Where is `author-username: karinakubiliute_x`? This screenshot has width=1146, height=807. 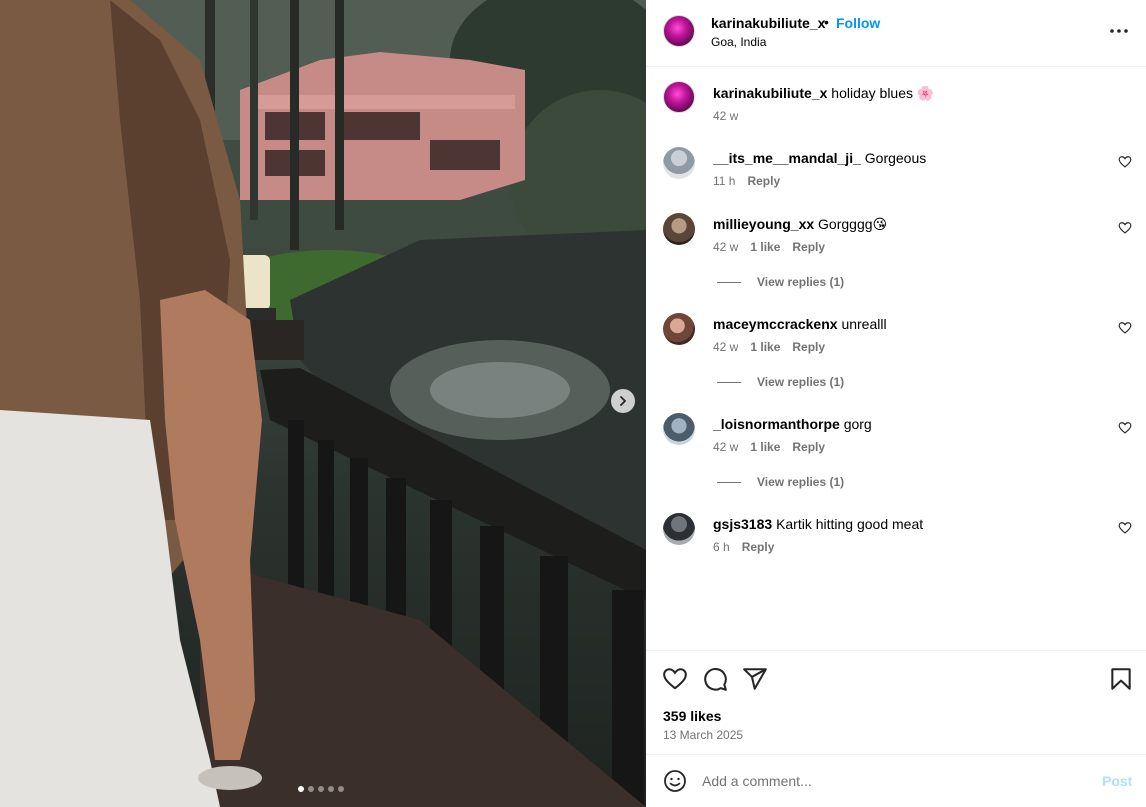 author-username: karinakubiliute_x is located at coordinates (768, 23).